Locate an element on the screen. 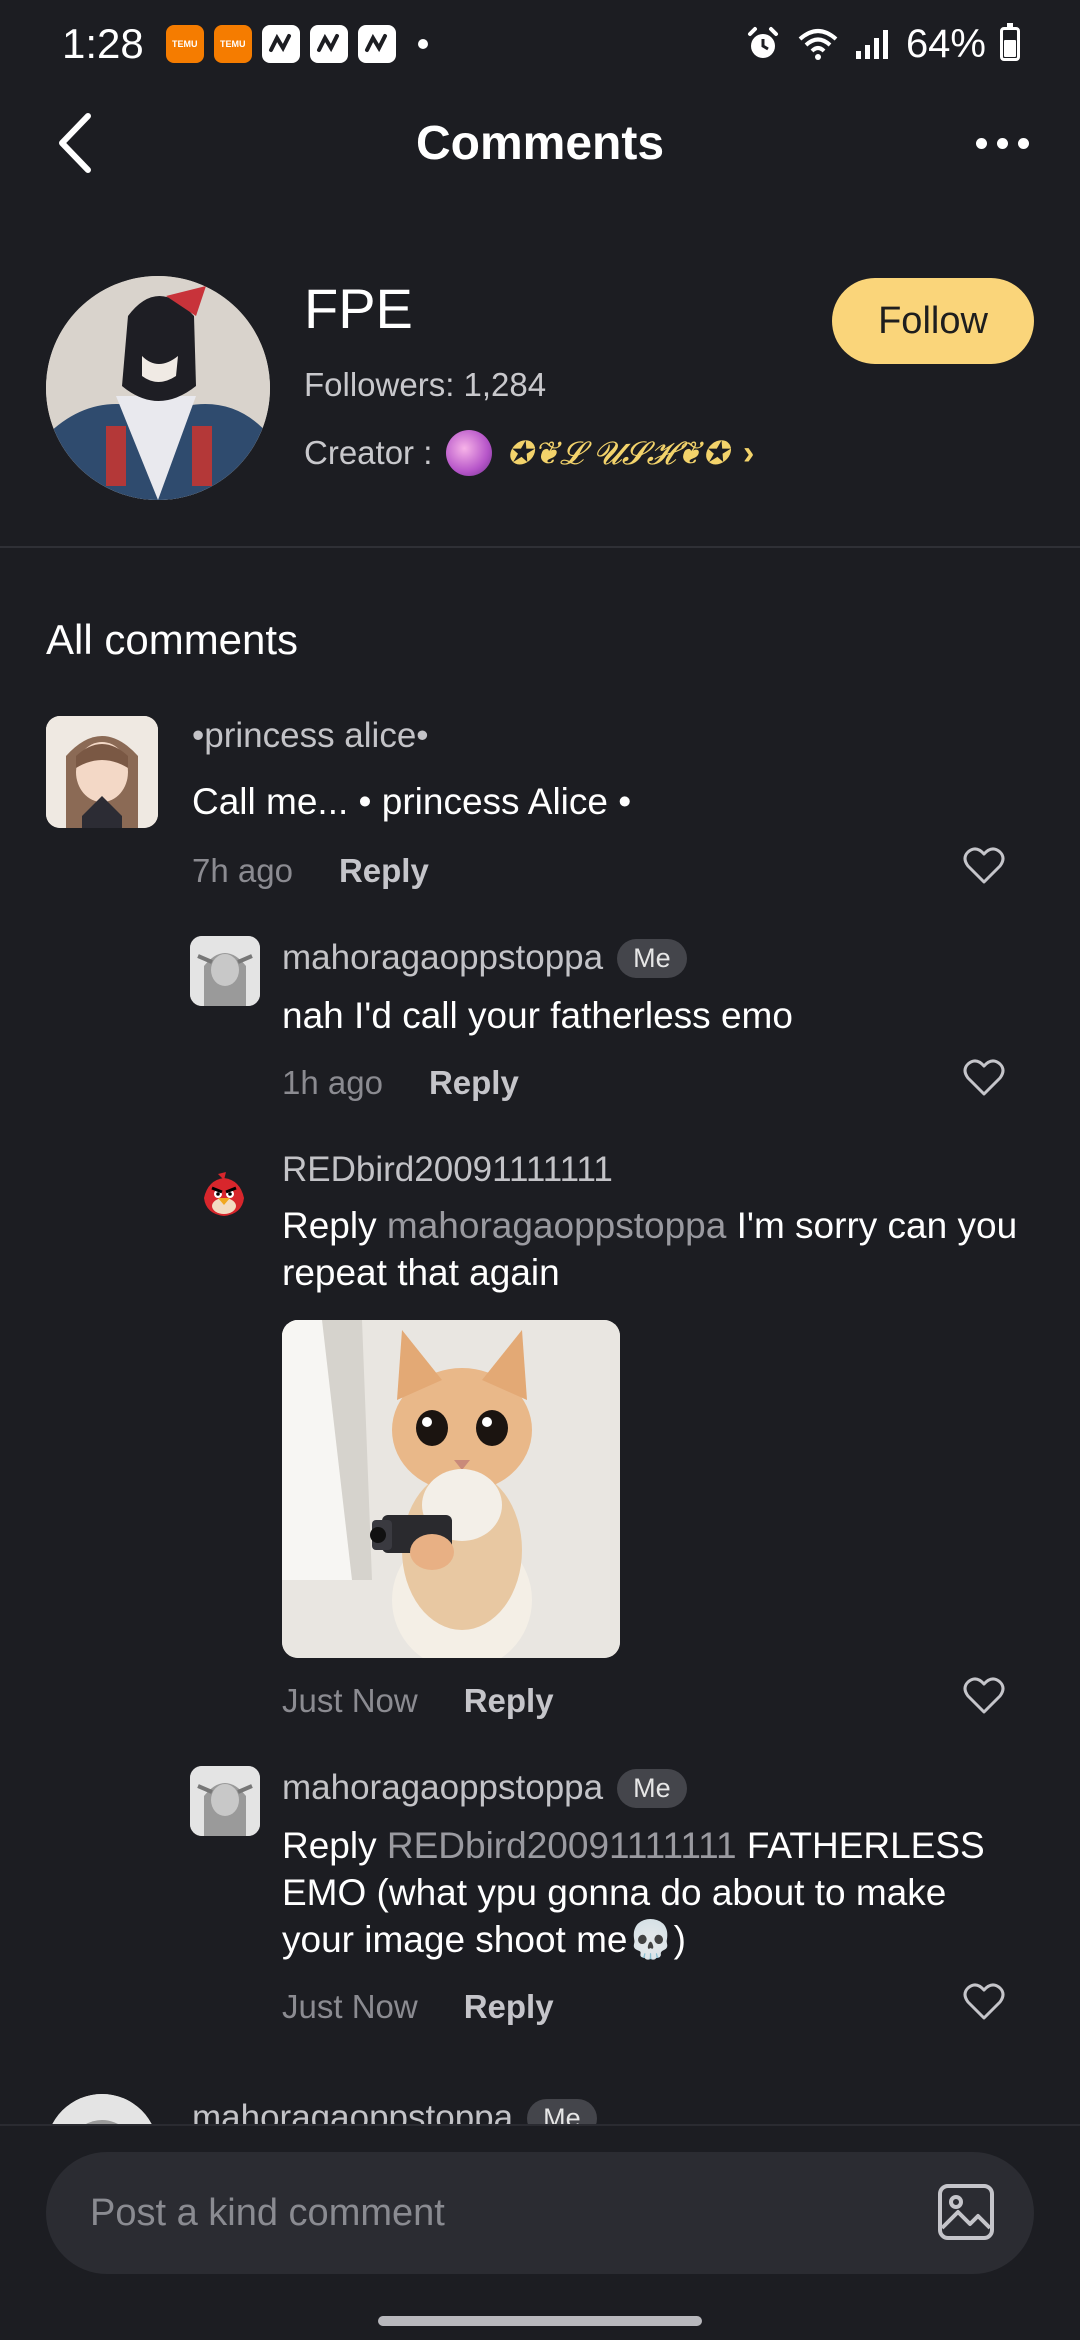 The image size is (1080, 2340). comment-time: 1h ago is located at coordinates (332, 1082).